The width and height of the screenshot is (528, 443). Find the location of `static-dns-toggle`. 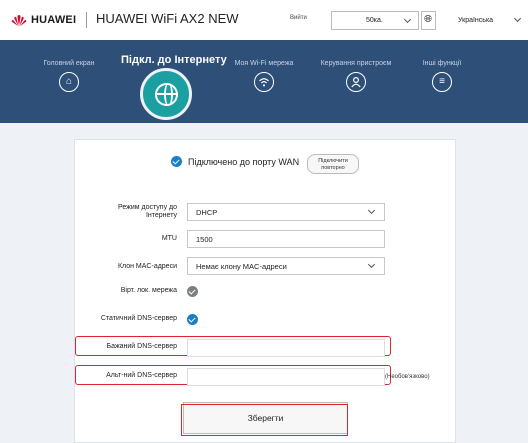

static-dns-toggle is located at coordinates (192, 319).